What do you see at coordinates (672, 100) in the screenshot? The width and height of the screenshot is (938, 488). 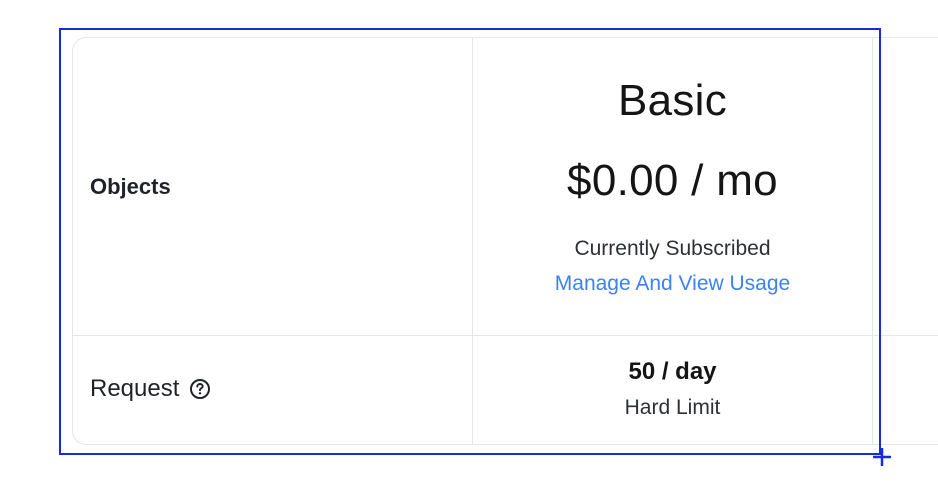 I see `plan-name: Basic` at bounding box center [672, 100].